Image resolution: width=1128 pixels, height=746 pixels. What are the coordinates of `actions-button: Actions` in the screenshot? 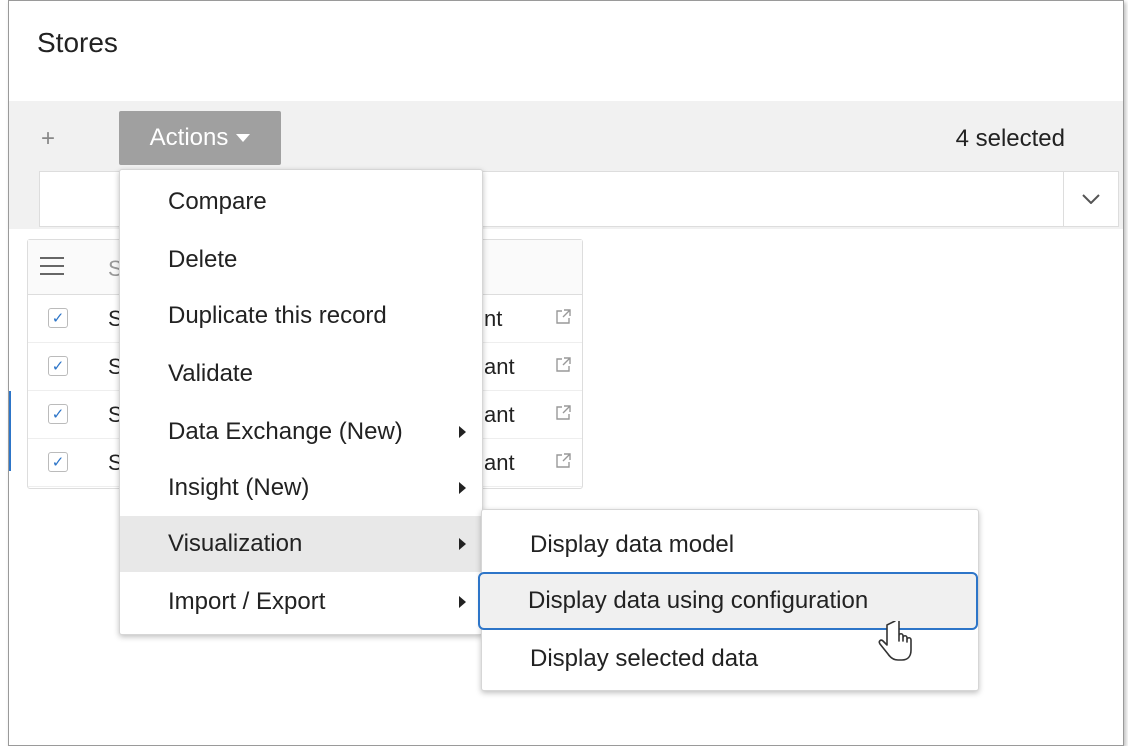 It's located at (200, 138).